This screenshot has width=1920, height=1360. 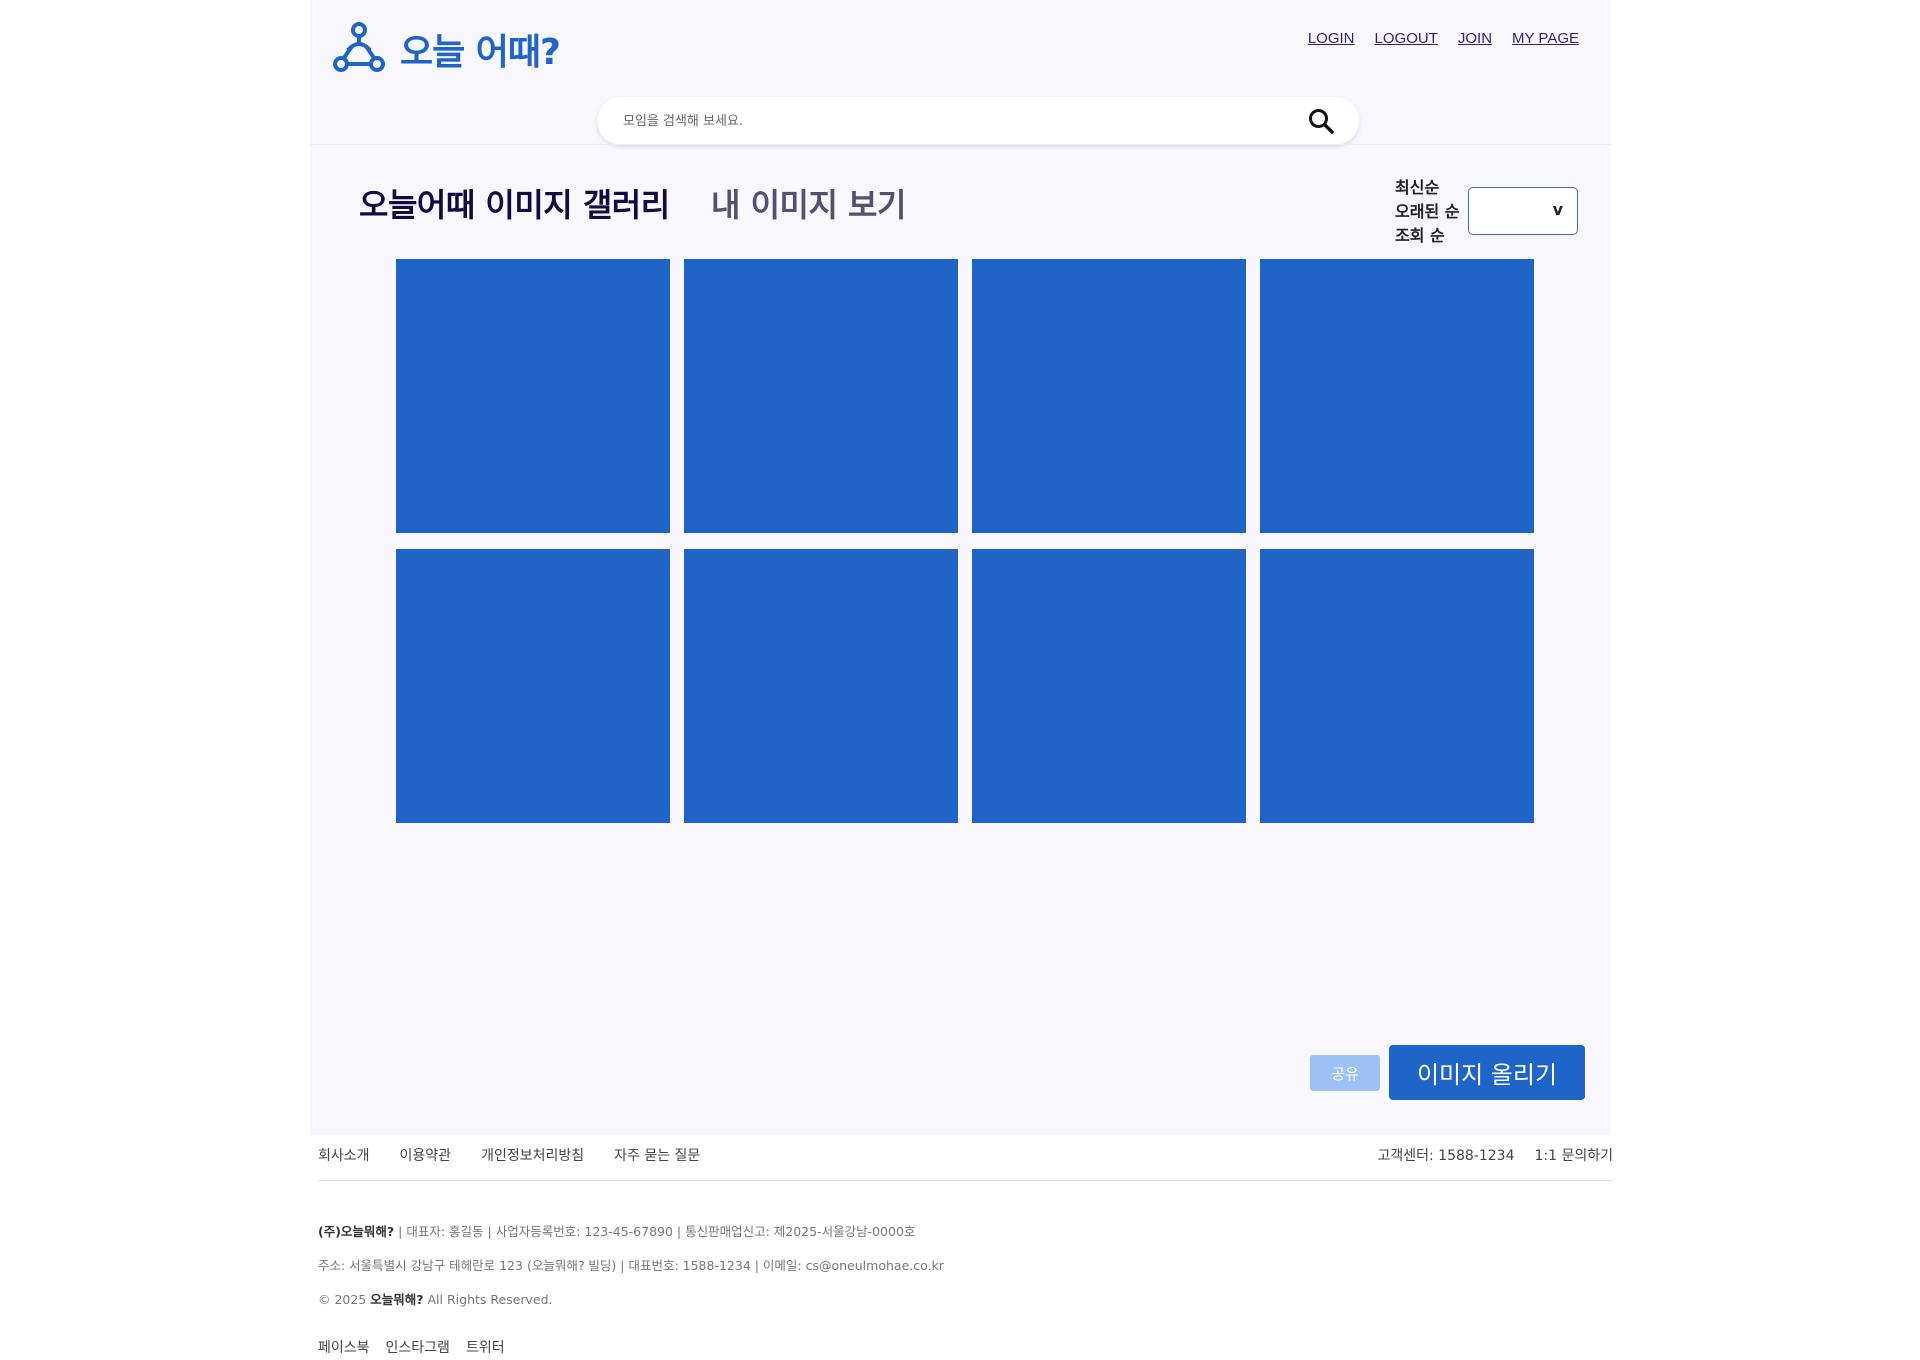 What do you see at coordinates (1427, 188) in the screenshot?
I see `sort-option-latest: 최신순` at bounding box center [1427, 188].